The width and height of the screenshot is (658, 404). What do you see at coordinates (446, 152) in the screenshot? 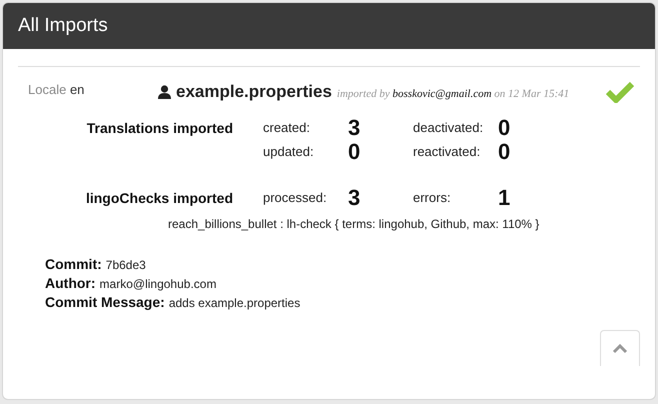
I see `stat-label: reactivated:` at bounding box center [446, 152].